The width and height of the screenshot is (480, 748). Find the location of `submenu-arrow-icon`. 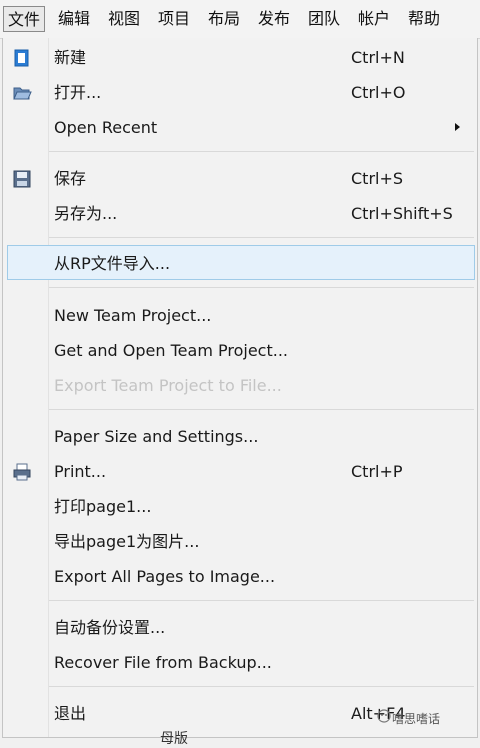

submenu-arrow-icon is located at coordinates (457, 127).